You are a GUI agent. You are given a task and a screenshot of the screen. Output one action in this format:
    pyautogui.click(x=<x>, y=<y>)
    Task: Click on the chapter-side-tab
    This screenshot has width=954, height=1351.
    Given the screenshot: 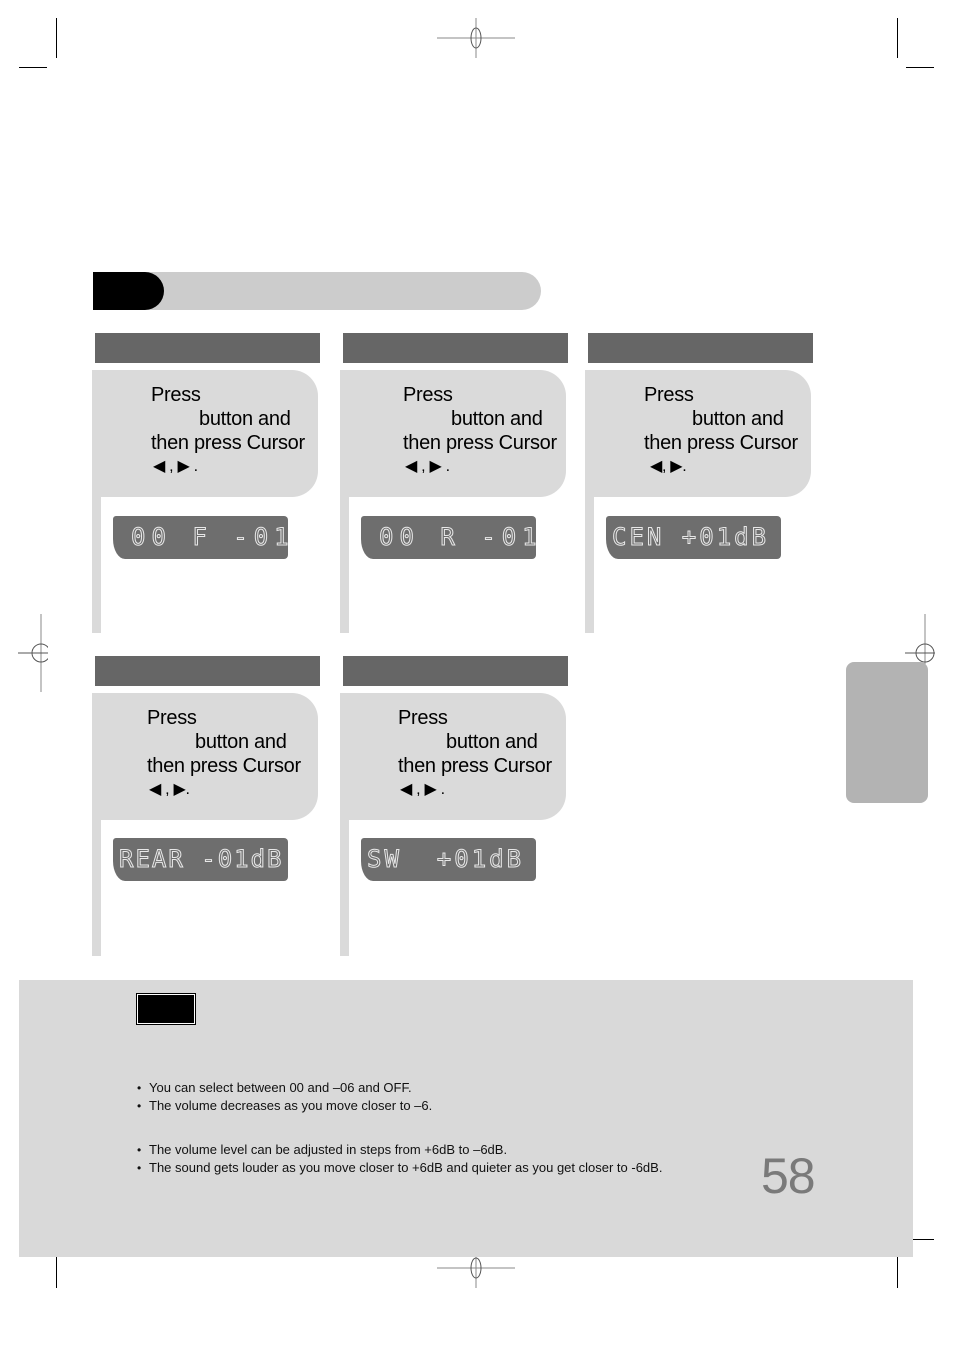 What is the action you would take?
    pyautogui.click(x=887, y=732)
    